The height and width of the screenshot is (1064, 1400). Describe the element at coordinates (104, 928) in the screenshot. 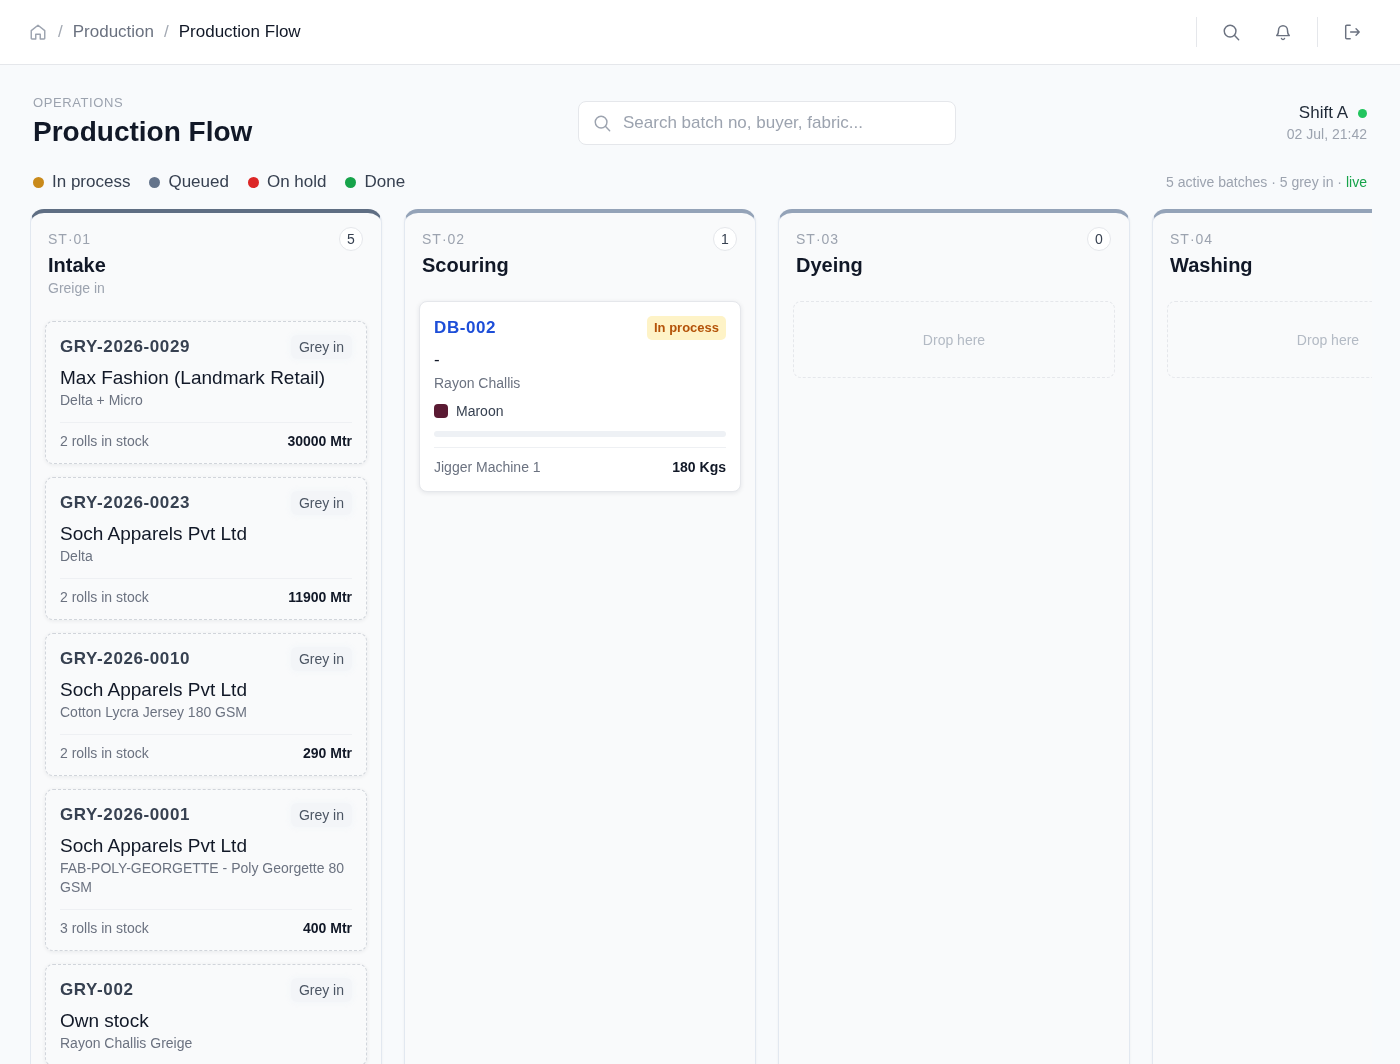

I see `roll-count: 3 rolls in stock` at that location.